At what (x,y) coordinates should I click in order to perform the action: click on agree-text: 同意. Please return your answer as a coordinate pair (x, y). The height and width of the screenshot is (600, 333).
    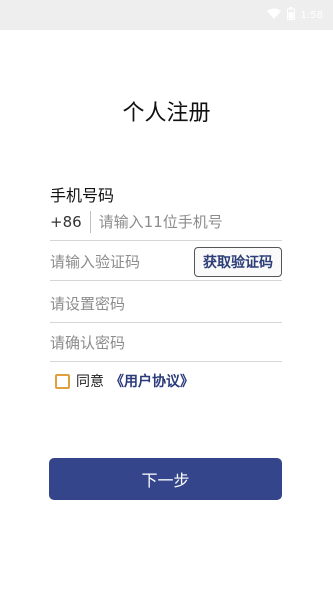
    Looking at the image, I should click on (90, 382).